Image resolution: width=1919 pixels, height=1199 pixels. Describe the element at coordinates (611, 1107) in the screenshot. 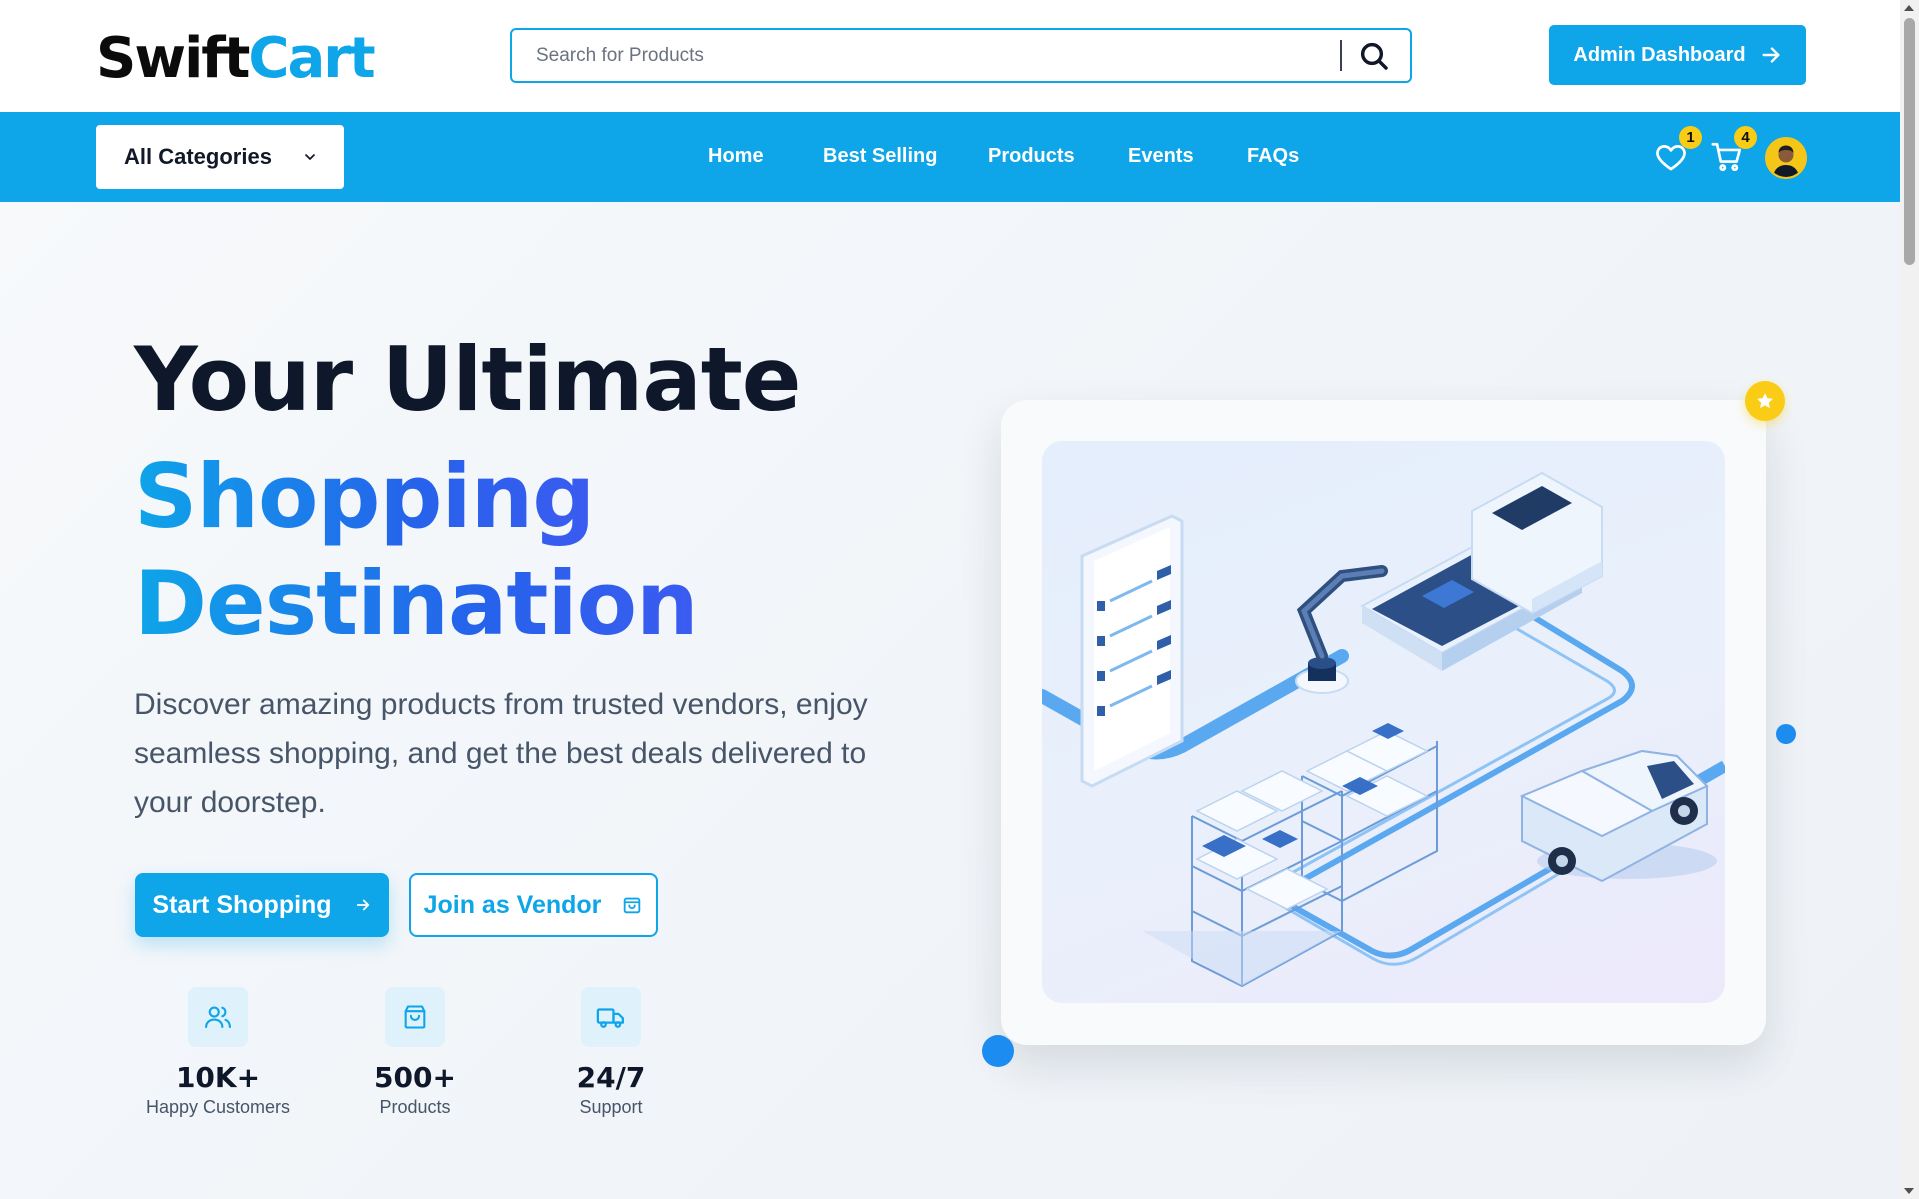

I see `stat-label: Support` at that location.